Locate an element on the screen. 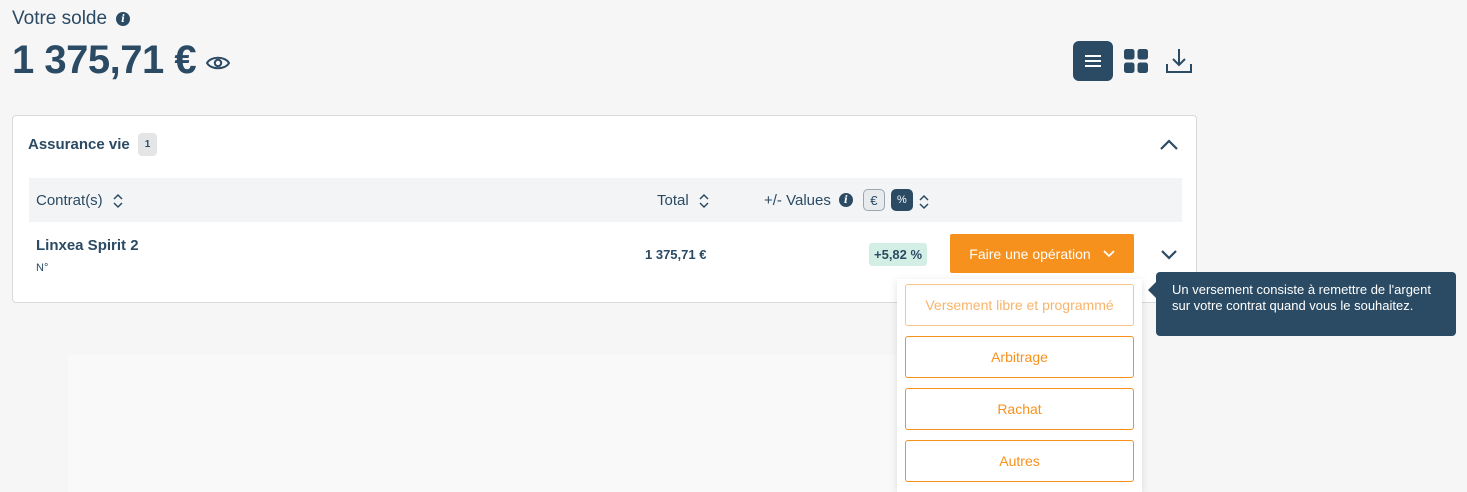  grid-view-button is located at coordinates (1136, 61).